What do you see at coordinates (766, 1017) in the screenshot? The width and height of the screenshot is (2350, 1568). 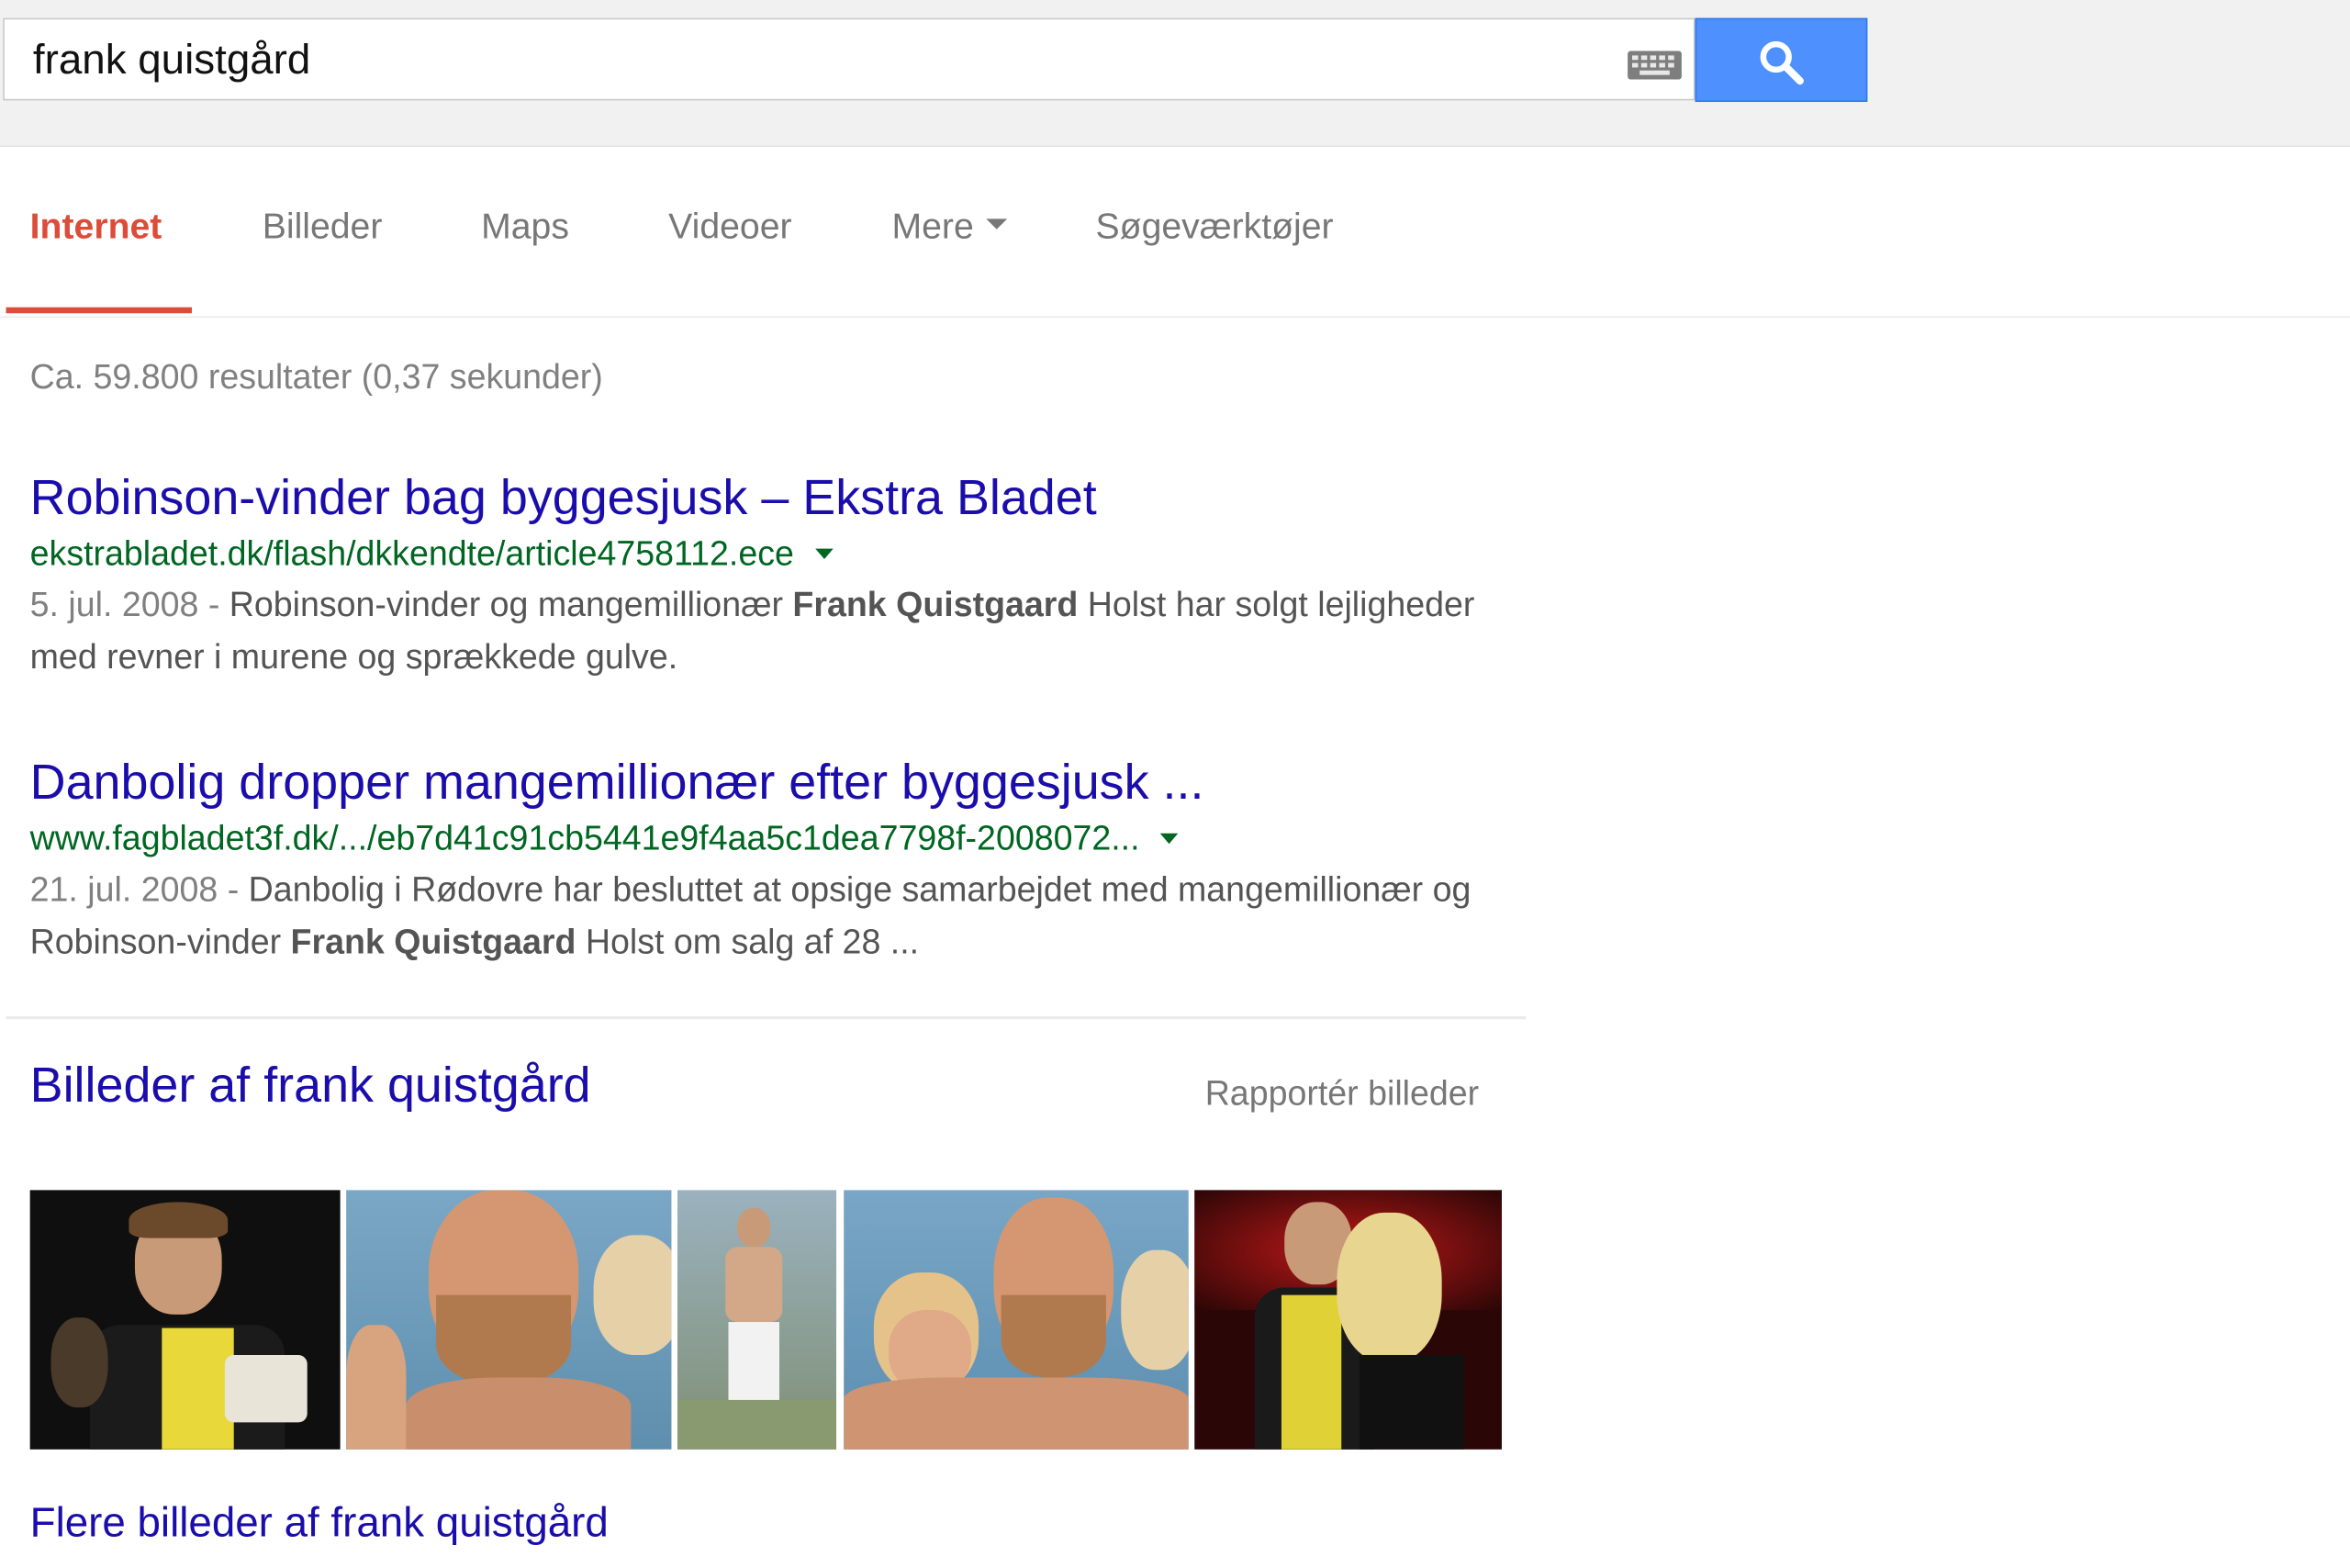 I see `section-divider` at bounding box center [766, 1017].